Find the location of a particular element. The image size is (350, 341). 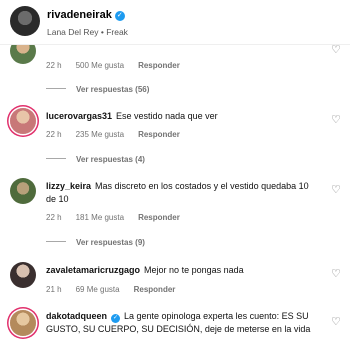

comment-meta: 22 h 181 Me gusta Responder is located at coordinates (120, 217).